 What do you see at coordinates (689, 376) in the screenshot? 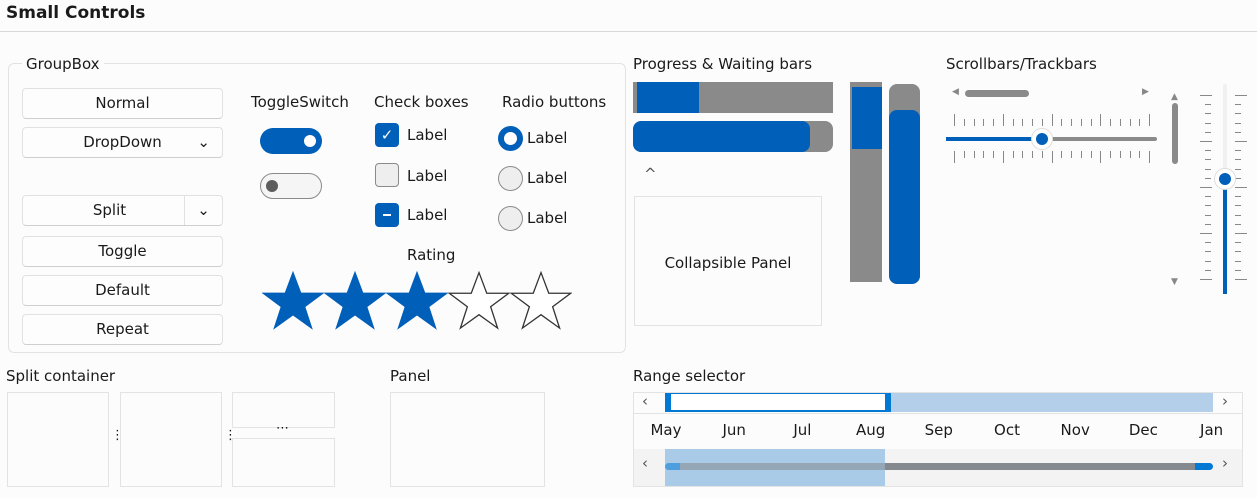
I see `range-selector-label: Range selector` at bounding box center [689, 376].